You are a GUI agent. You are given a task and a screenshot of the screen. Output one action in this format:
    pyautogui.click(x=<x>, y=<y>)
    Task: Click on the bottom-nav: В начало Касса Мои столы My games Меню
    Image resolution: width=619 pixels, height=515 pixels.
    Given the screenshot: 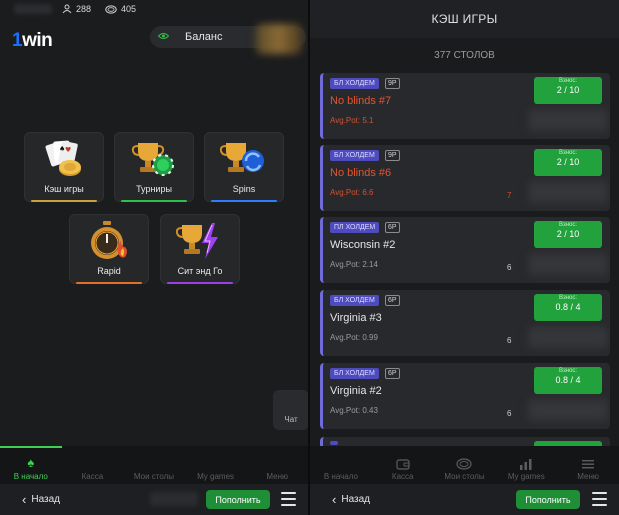 What is the action you would take?
    pyautogui.click(x=464, y=465)
    